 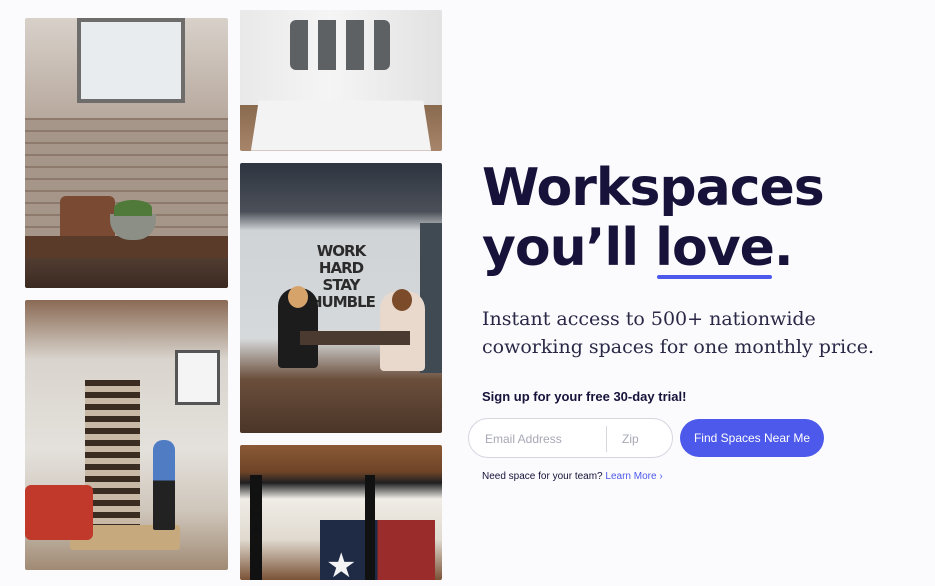 What do you see at coordinates (298, 327) in the screenshot?
I see `person-left` at bounding box center [298, 327].